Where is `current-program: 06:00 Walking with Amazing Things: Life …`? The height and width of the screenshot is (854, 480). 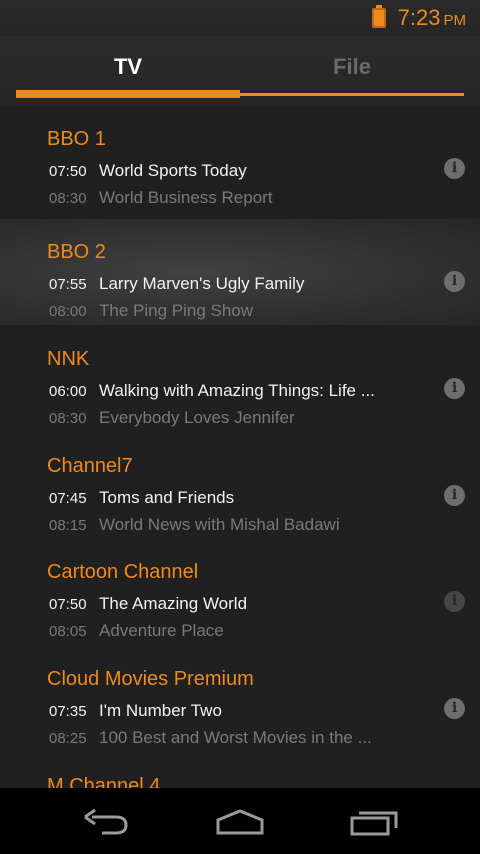 current-program: 06:00 Walking with Amazing Things: Life … is located at coordinates (215, 393).